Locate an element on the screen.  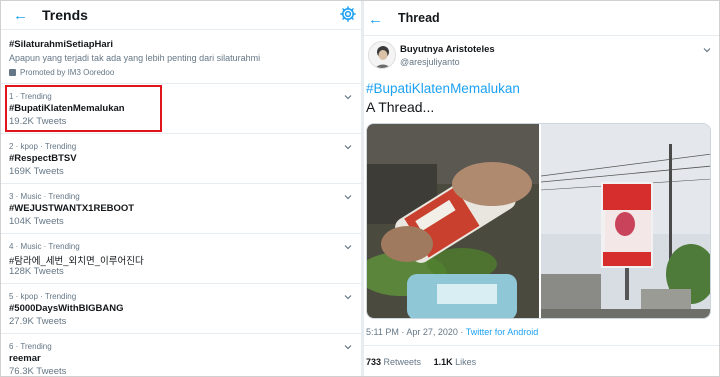
trend-count: 76.3K Tweets is located at coordinates (38, 371).